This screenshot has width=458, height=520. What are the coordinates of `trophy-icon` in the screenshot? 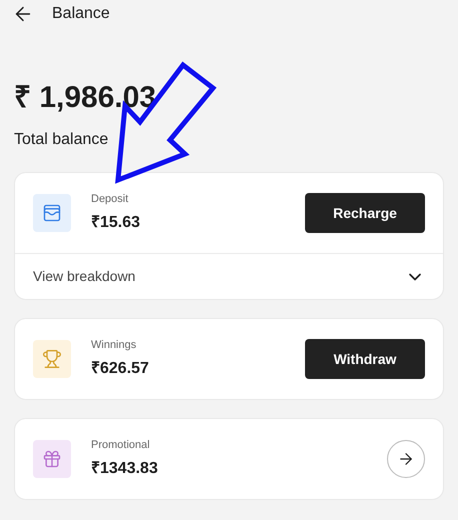 It's located at (52, 359).